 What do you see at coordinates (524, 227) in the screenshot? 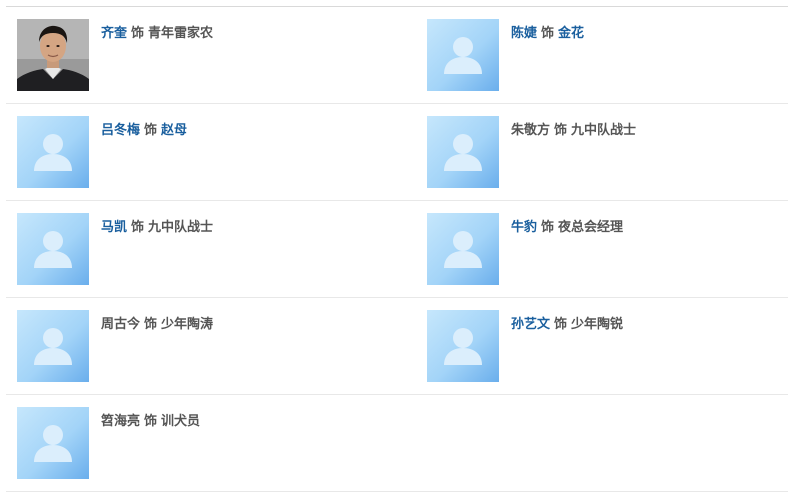
I see `actor-name: 牛豹` at bounding box center [524, 227].